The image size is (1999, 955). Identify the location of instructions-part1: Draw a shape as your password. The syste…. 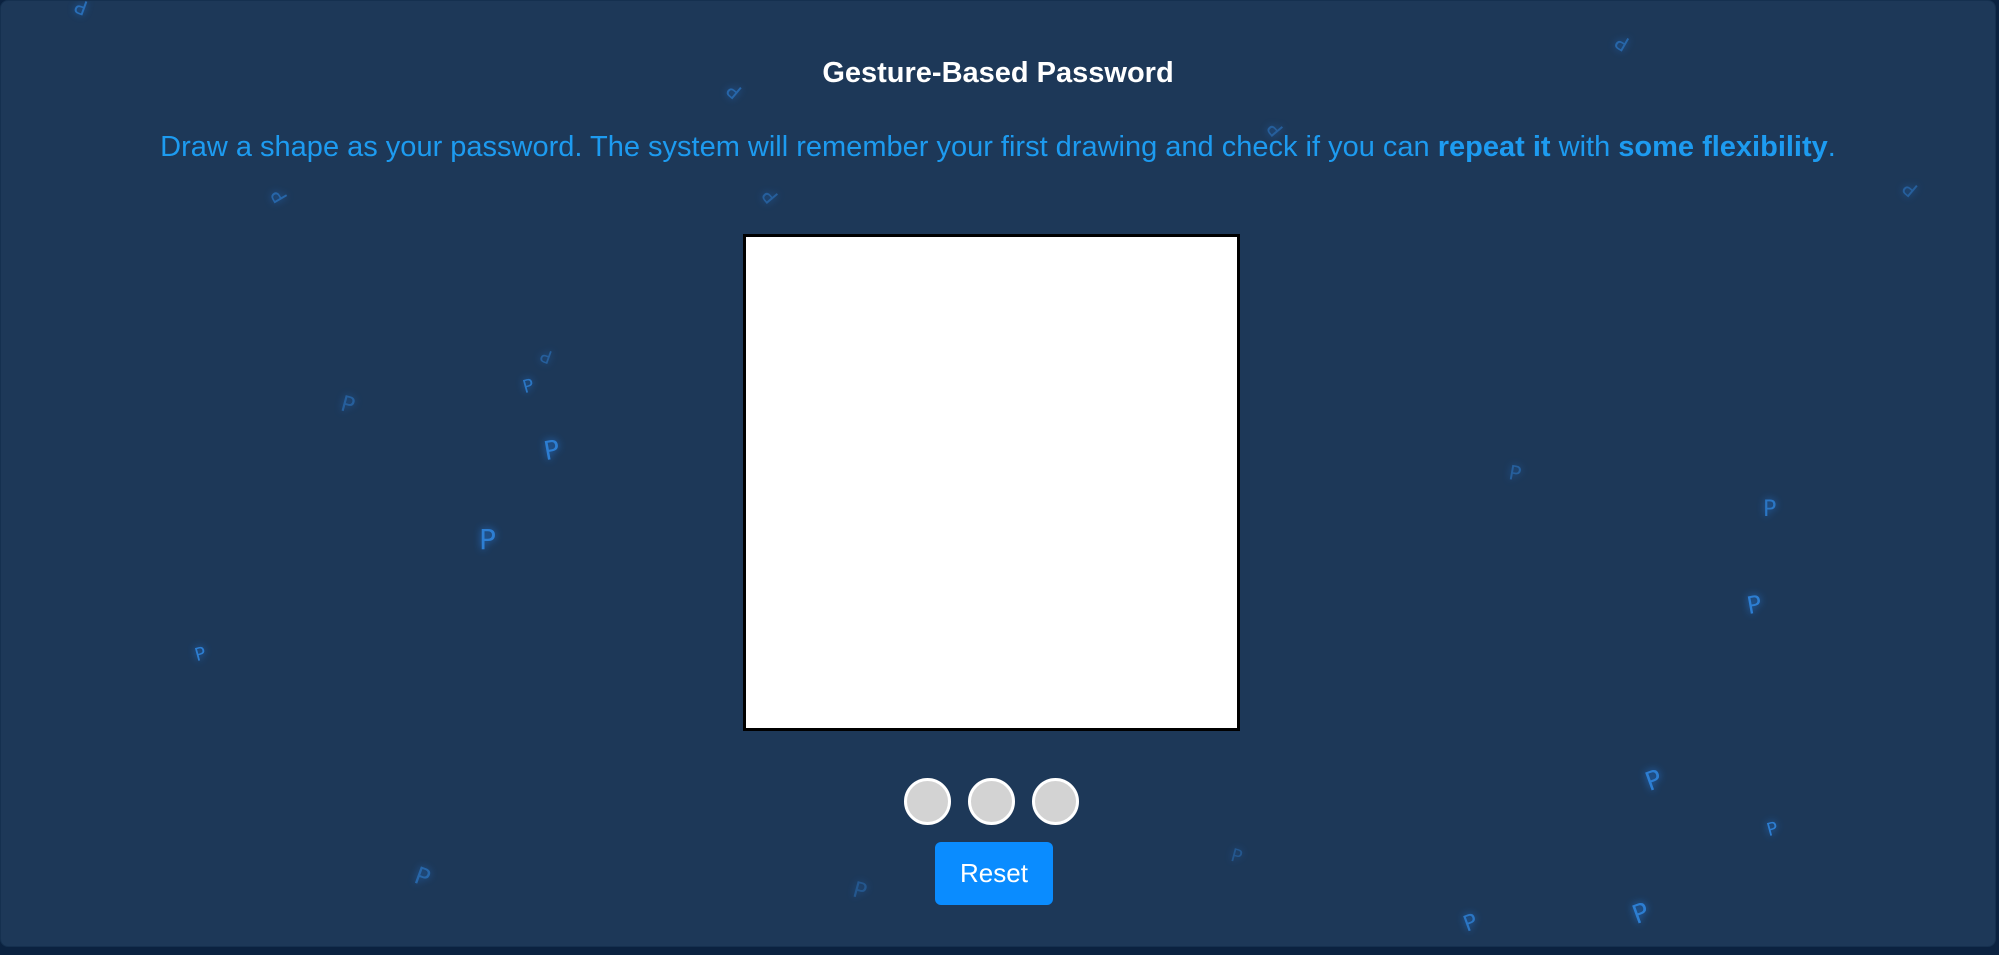
(799, 147).